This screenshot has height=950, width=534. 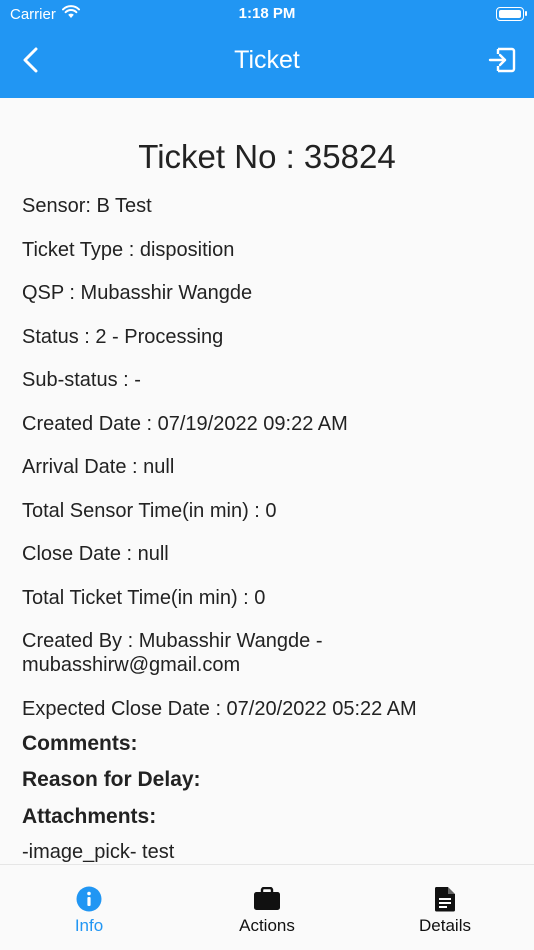 I want to click on bottom-nav: Info Actions Details, so click(x=267, y=907).